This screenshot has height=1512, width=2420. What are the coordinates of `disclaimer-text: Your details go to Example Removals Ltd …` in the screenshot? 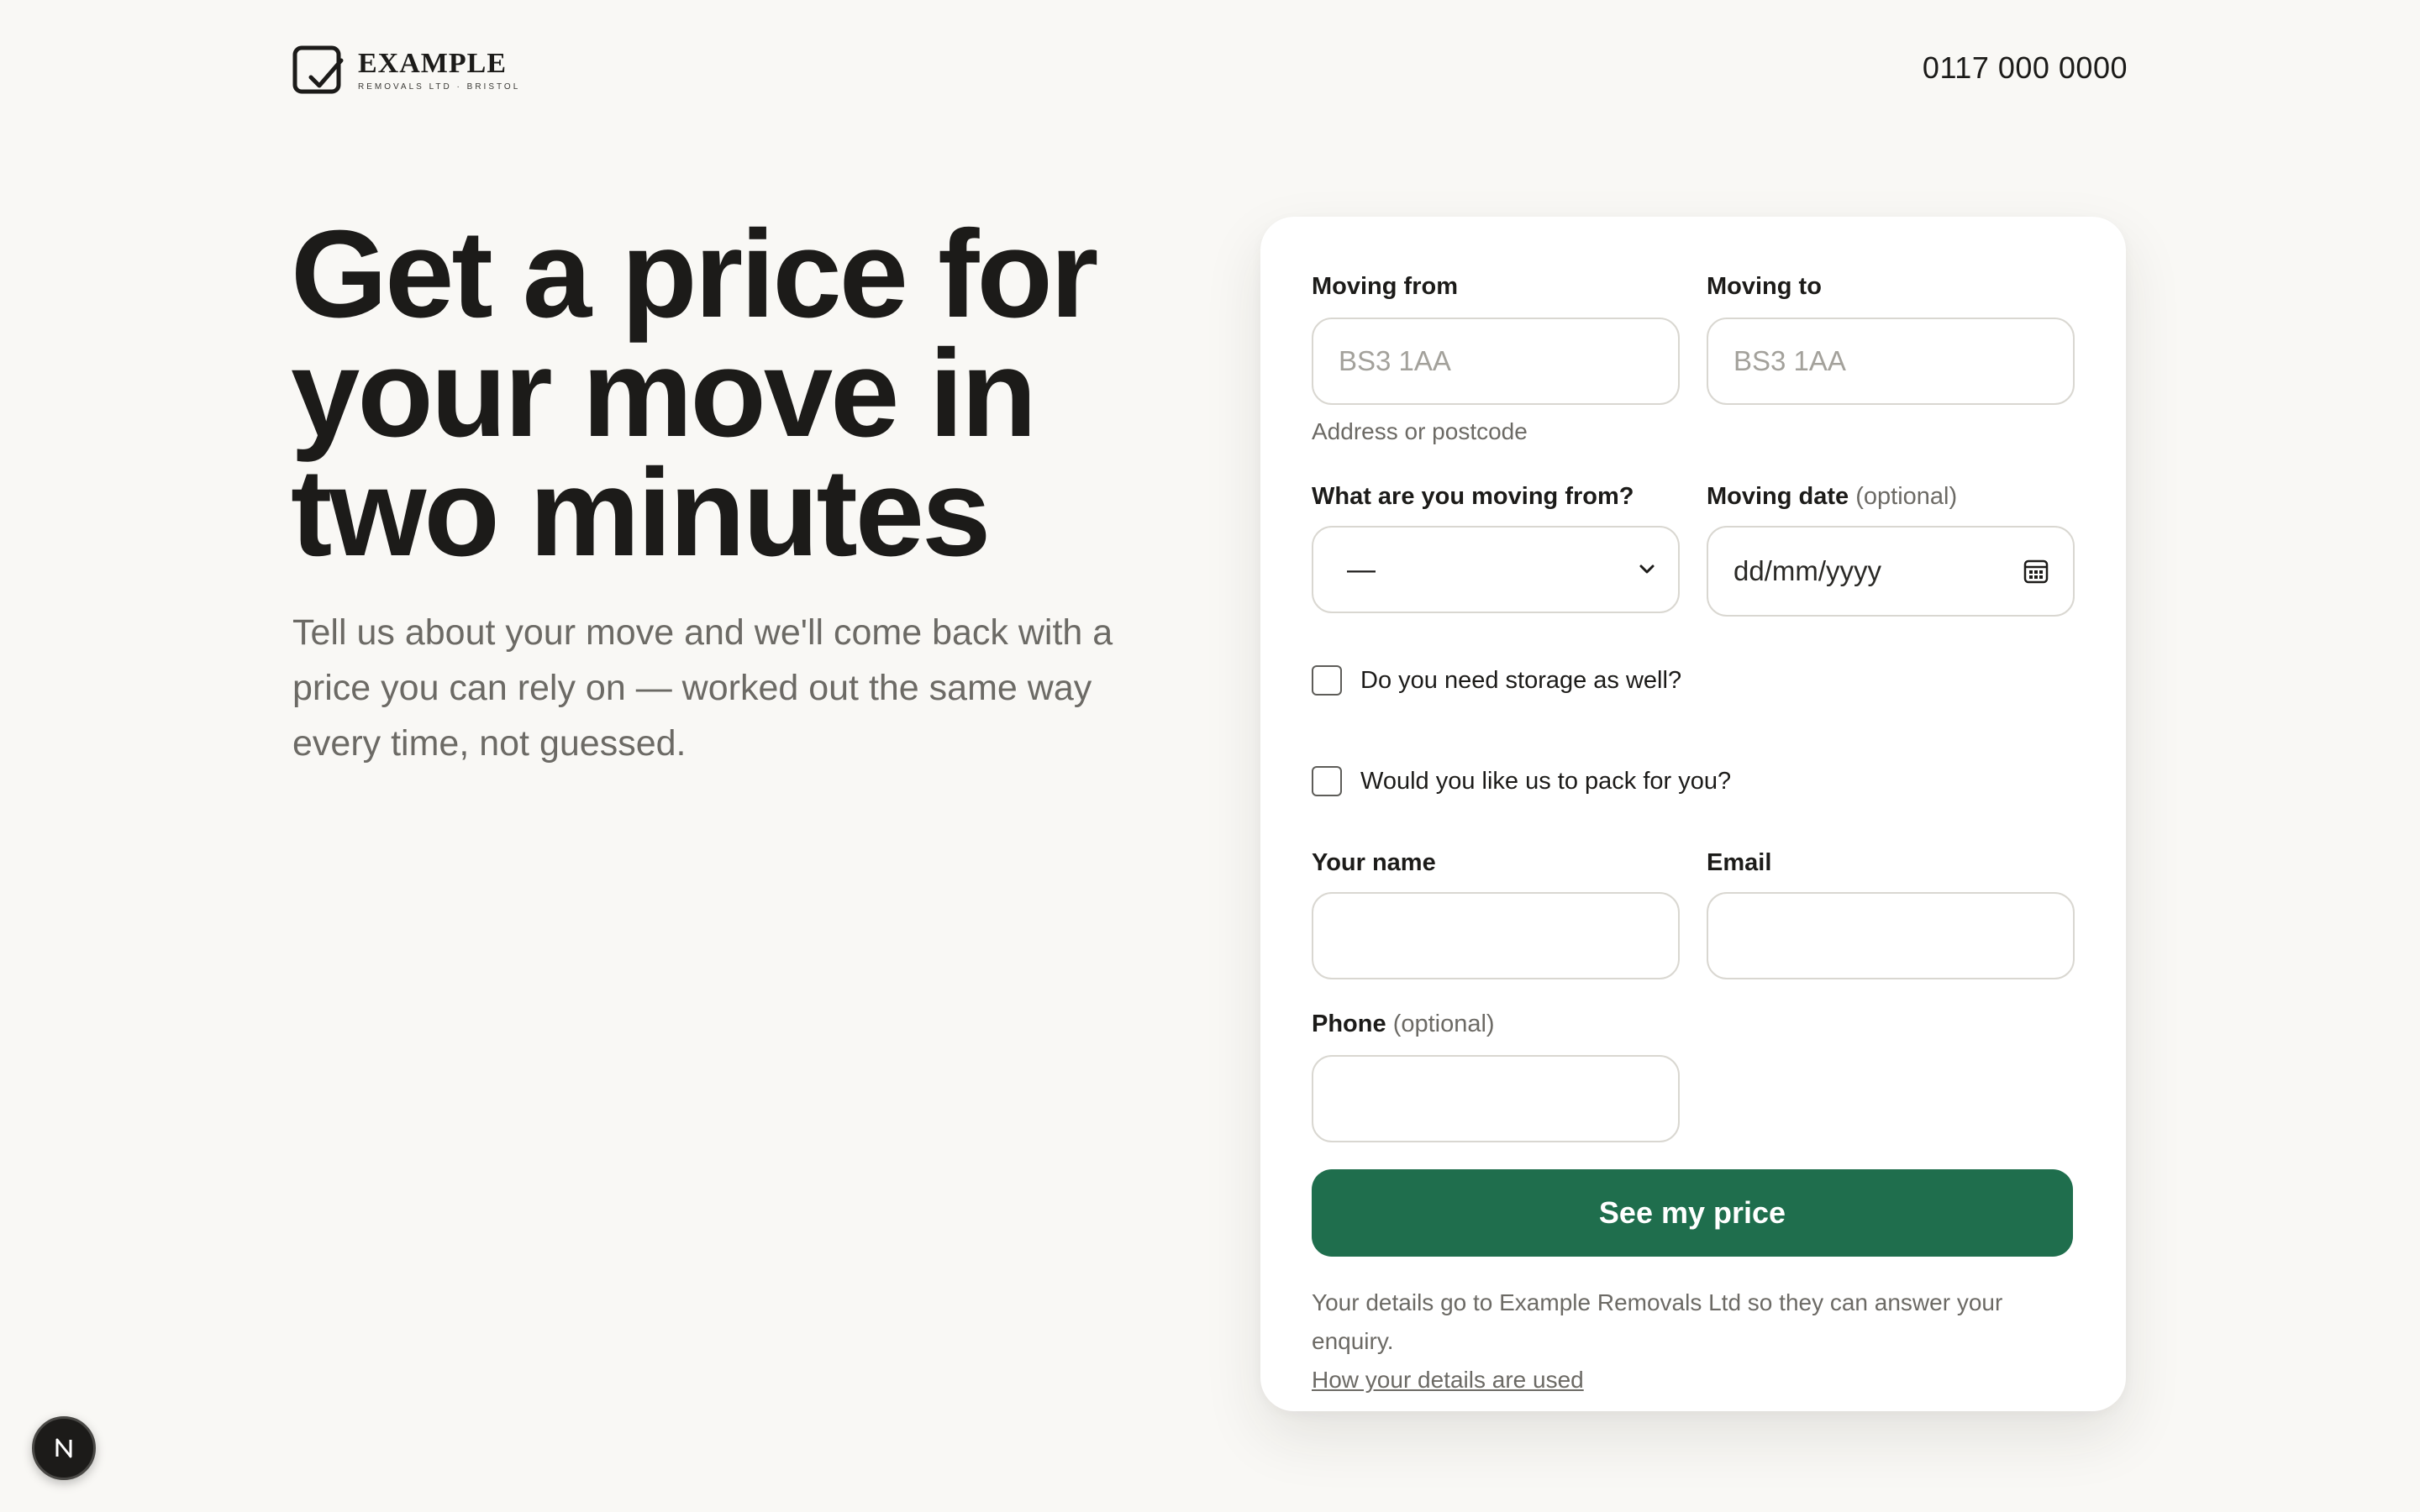 It's located at (1657, 1321).